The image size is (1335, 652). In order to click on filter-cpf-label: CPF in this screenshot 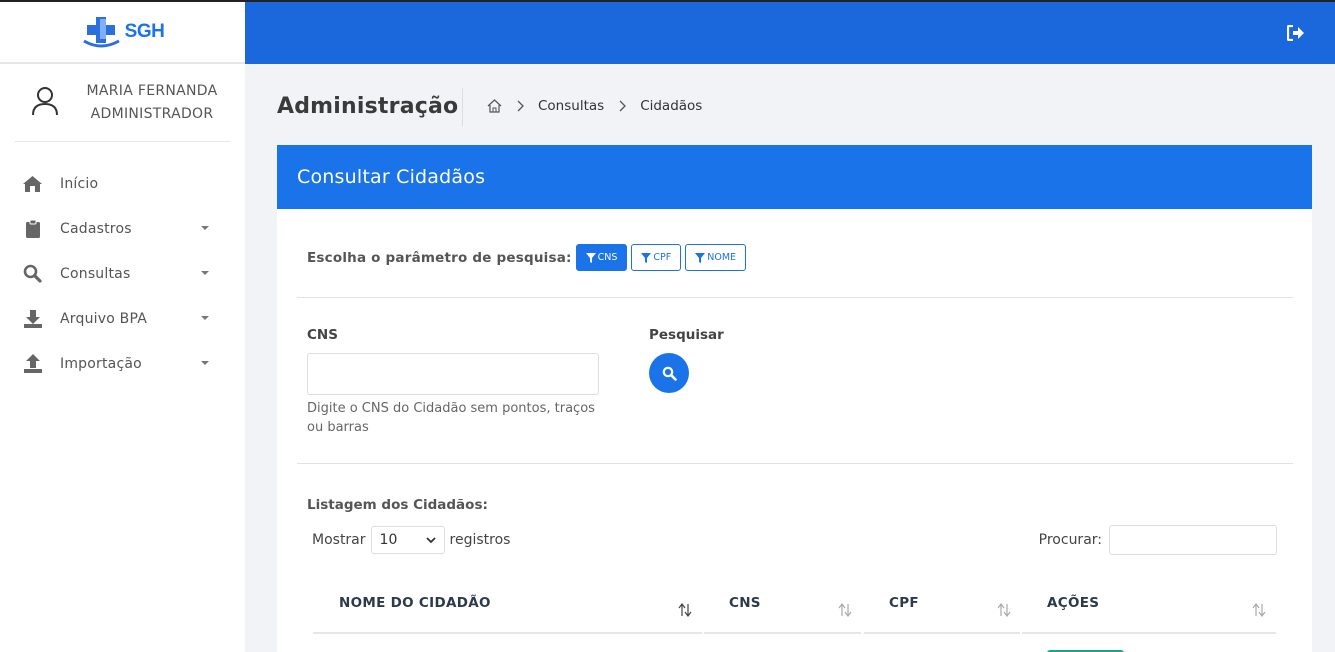, I will do `click(662, 257)`.